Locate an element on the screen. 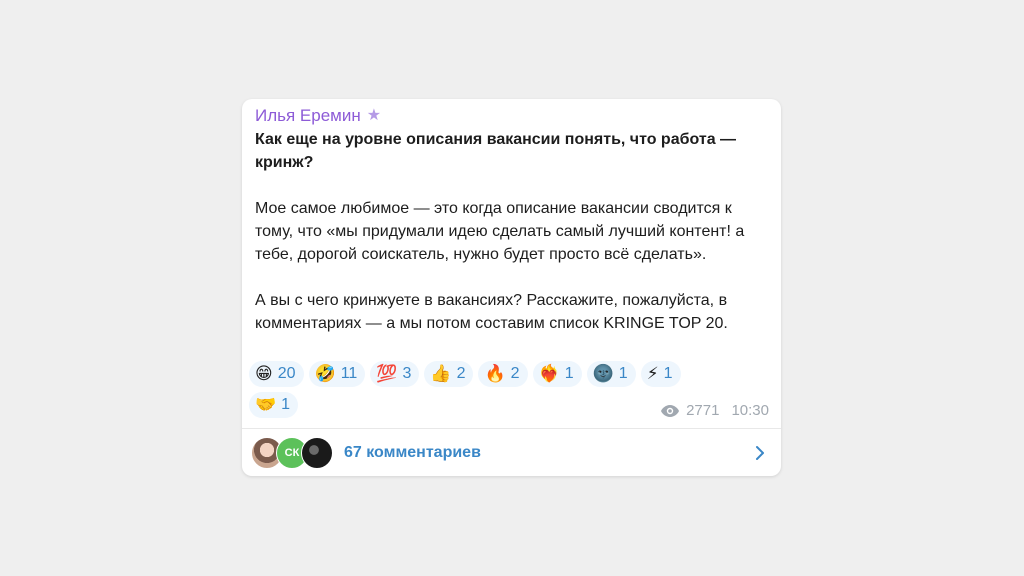 The height and width of the screenshot is (576, 1024). post-author: Илья Еремин ★ is located at coordinates (318, 116).